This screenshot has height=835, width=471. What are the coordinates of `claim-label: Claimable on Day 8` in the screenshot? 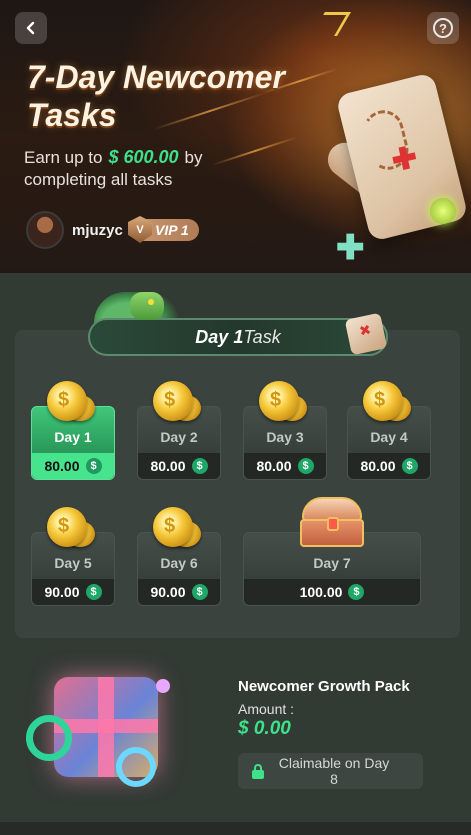 It's located at (334, 771).